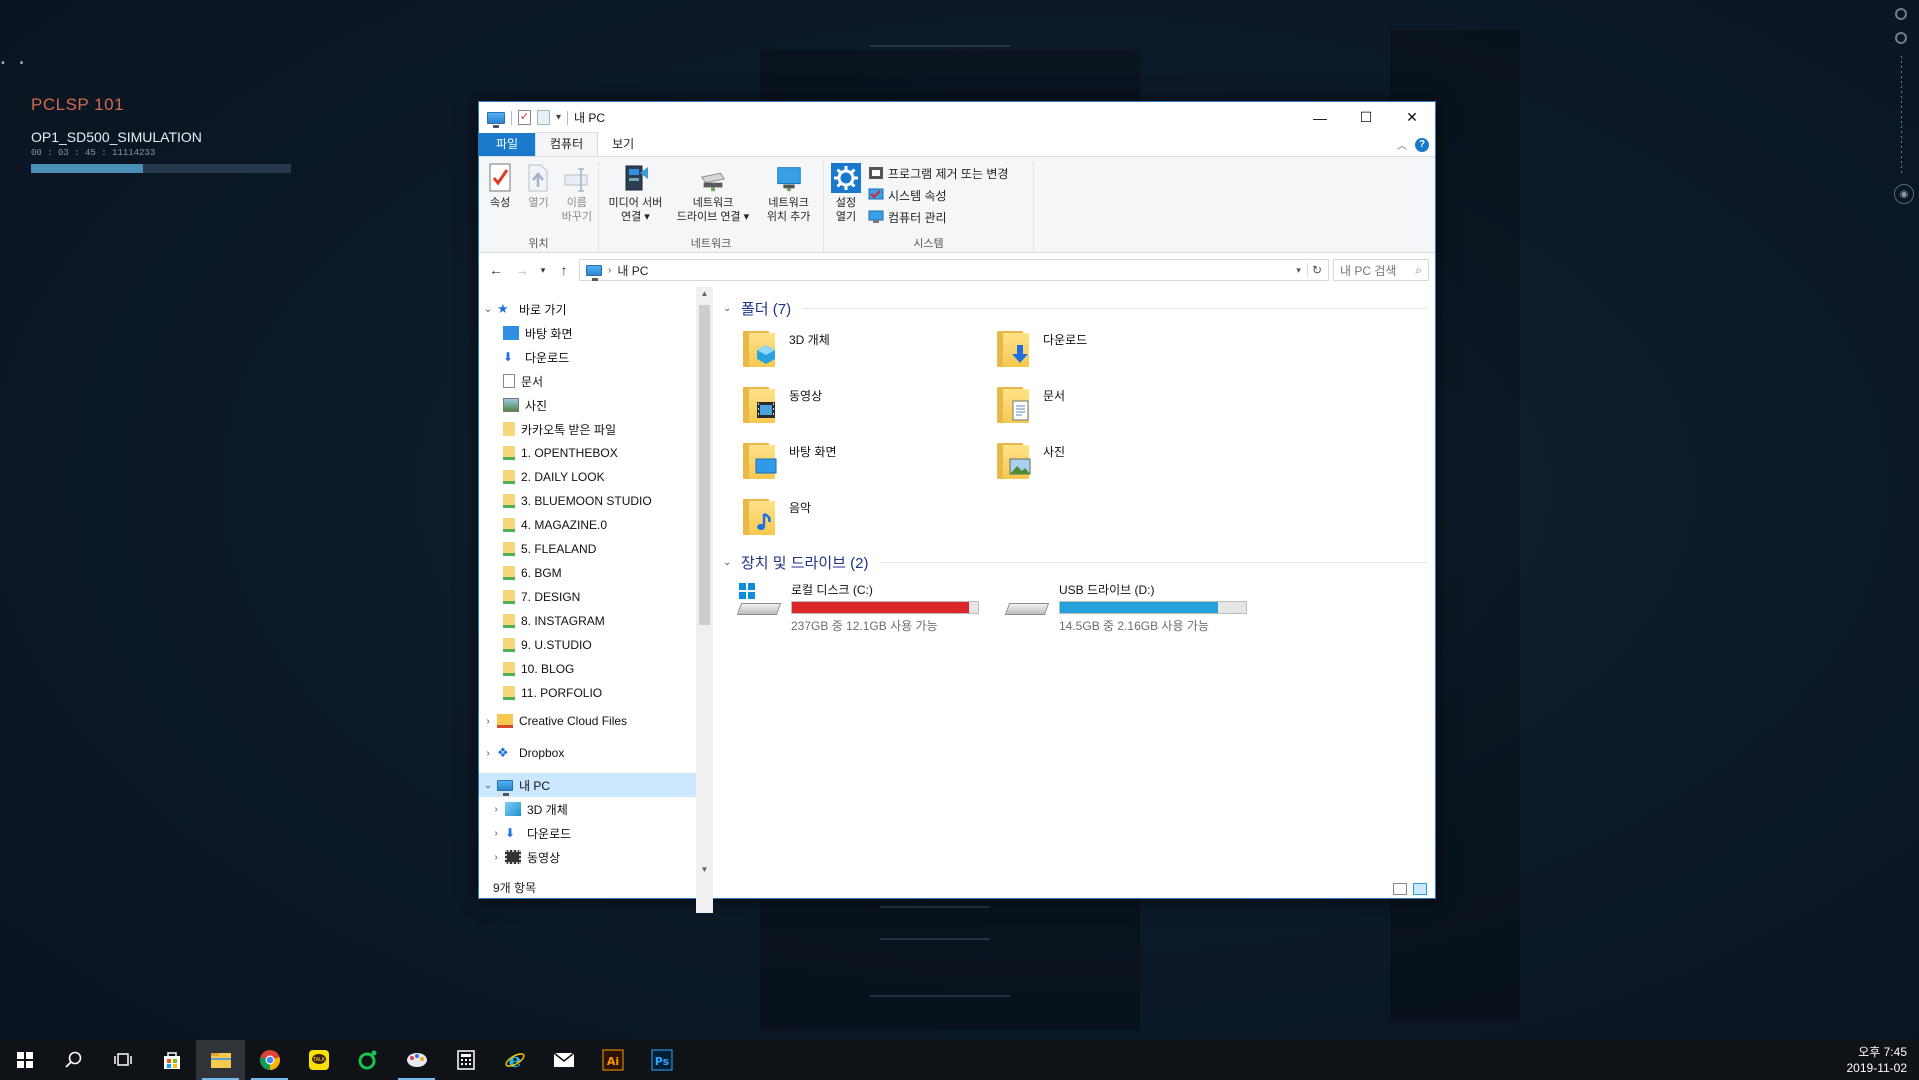  Describe the element at coordinates (524, 117) in the screenshot. I see `properties-check-icon: ✓` at that location.